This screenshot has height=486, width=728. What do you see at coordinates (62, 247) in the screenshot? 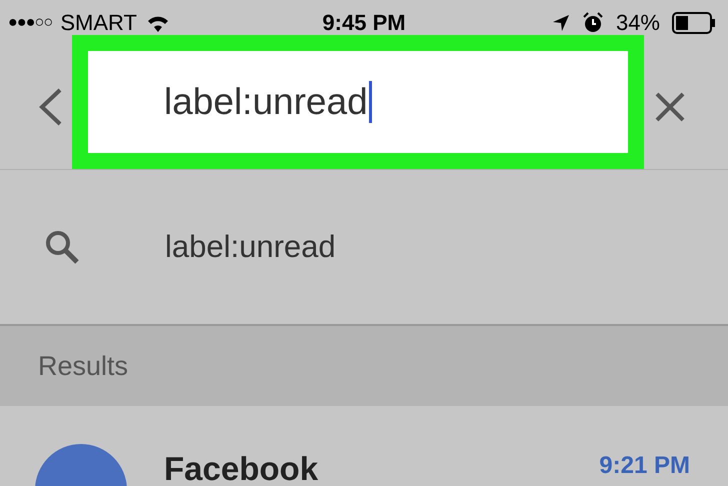
I see `search-icon` at bounding box center [62, 247].